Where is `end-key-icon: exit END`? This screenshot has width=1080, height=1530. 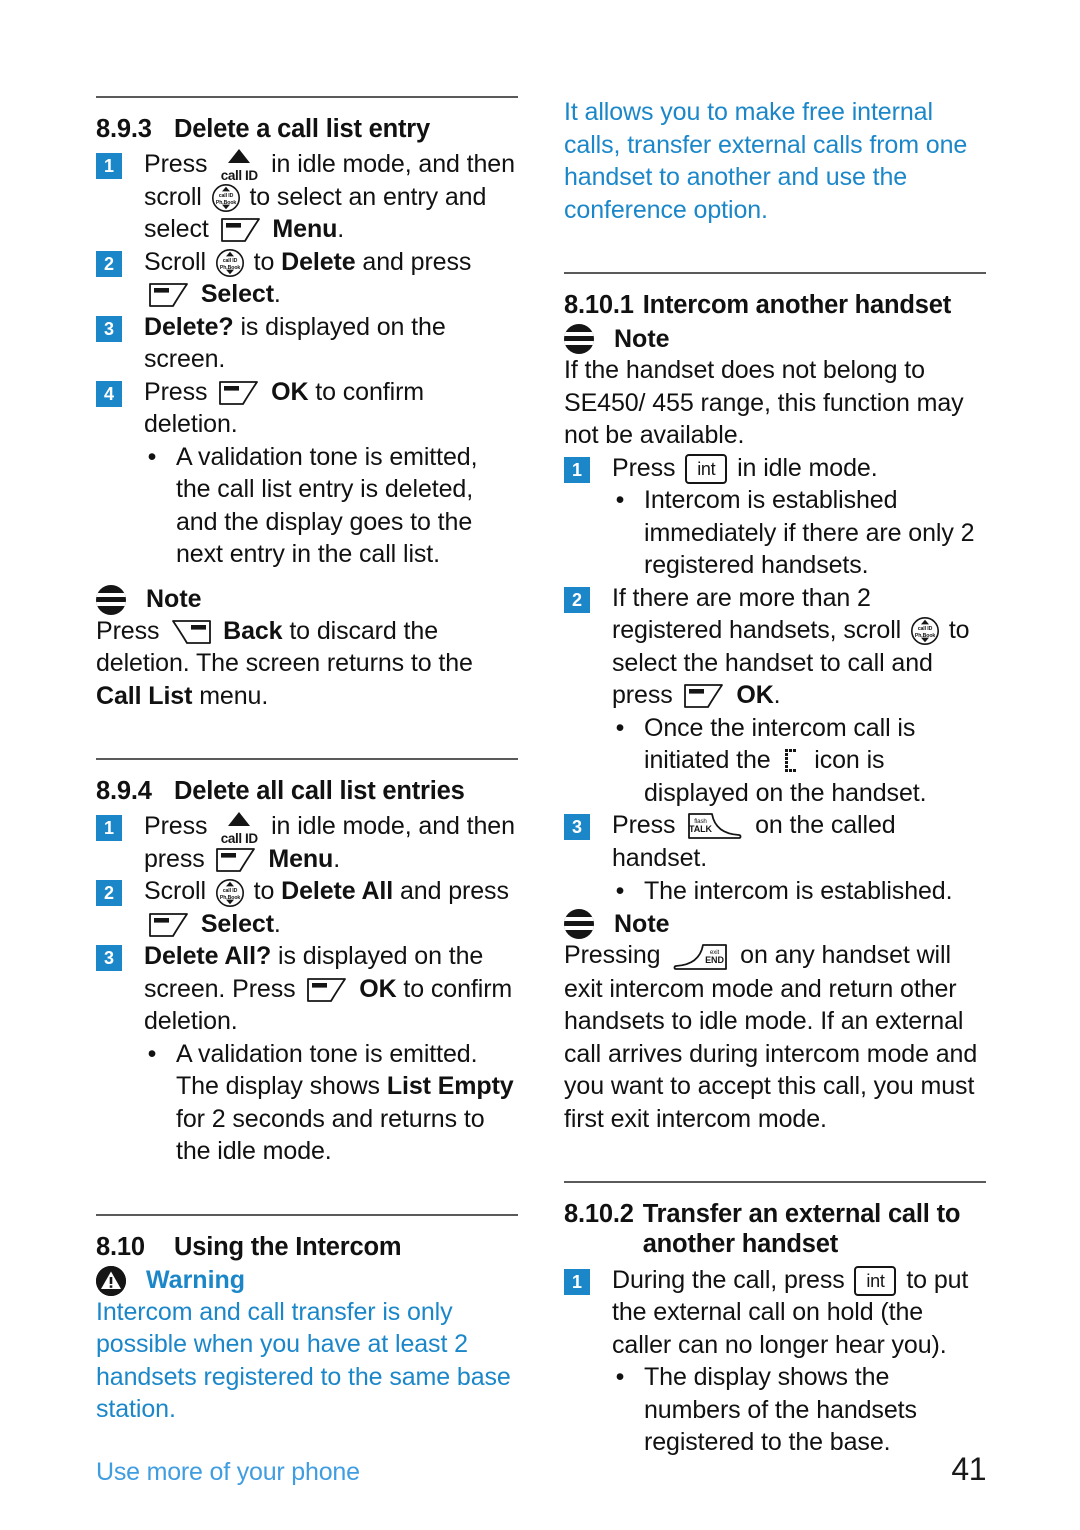
end-key-icon: exit END is located at coordinates (700, 957).